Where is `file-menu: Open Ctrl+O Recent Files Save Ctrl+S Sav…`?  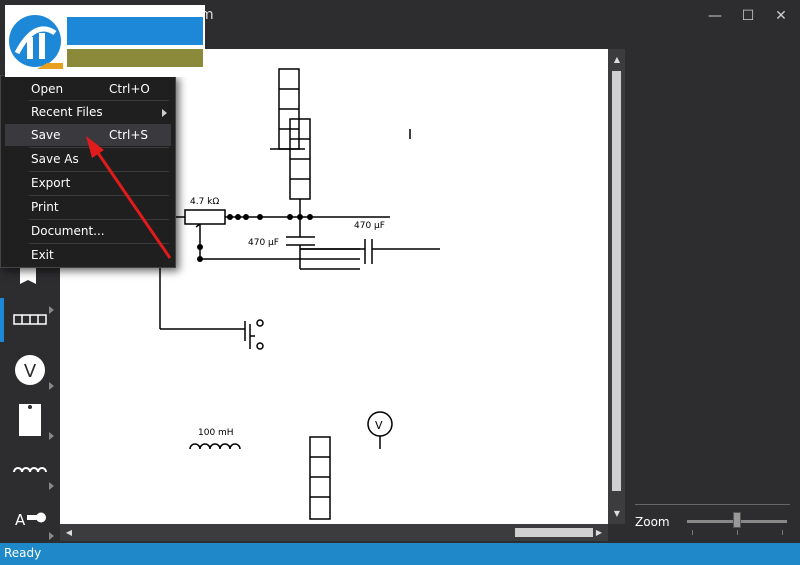
file-menu: Open Ctrl+O Recent Files Save Ctrl+S Sav… is located at coordinates (88, 171).